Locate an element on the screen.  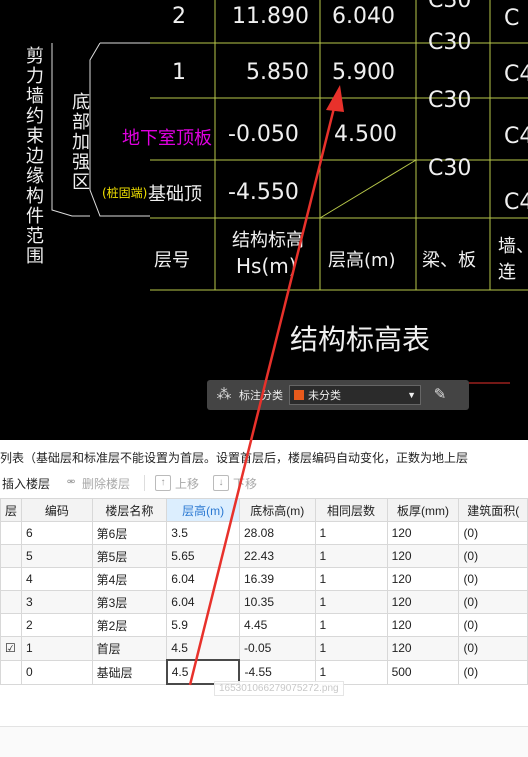
row-b-concrete: C30 is located at coordinates (450, 168).